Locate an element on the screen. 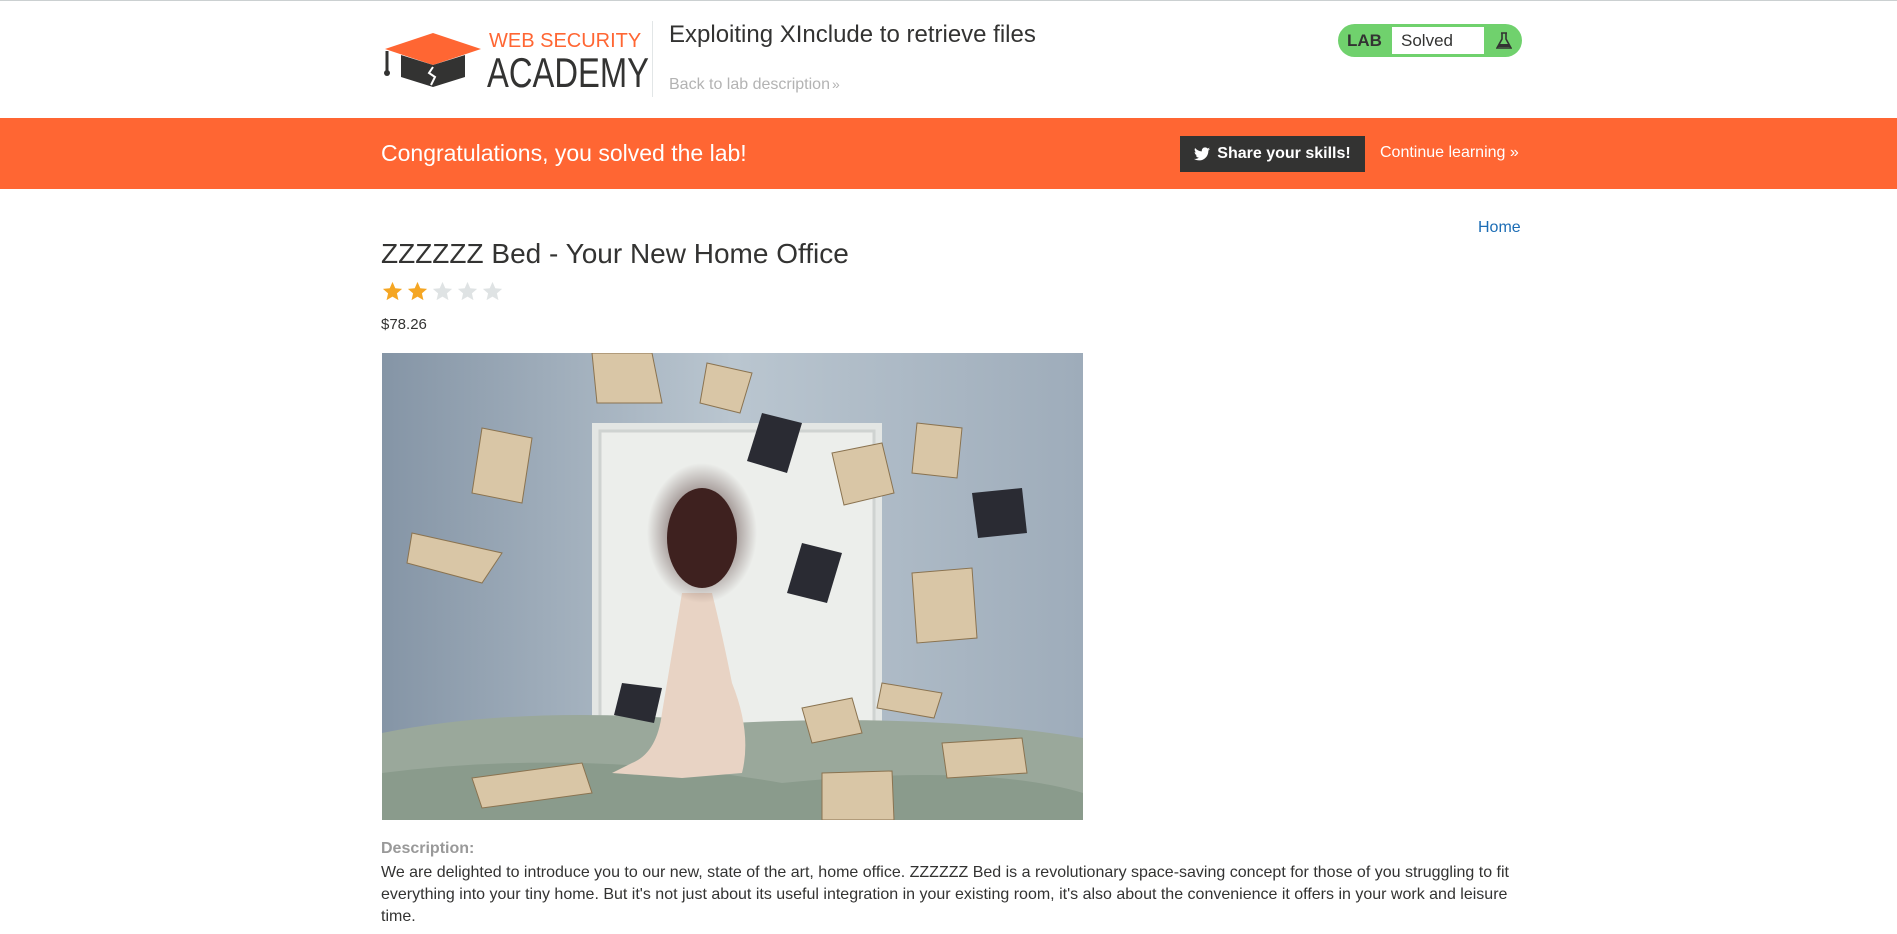 The image size is (1897, 934). academy-logo: WEB SECURITY ACADEMY is located at coordinates (516, 61).